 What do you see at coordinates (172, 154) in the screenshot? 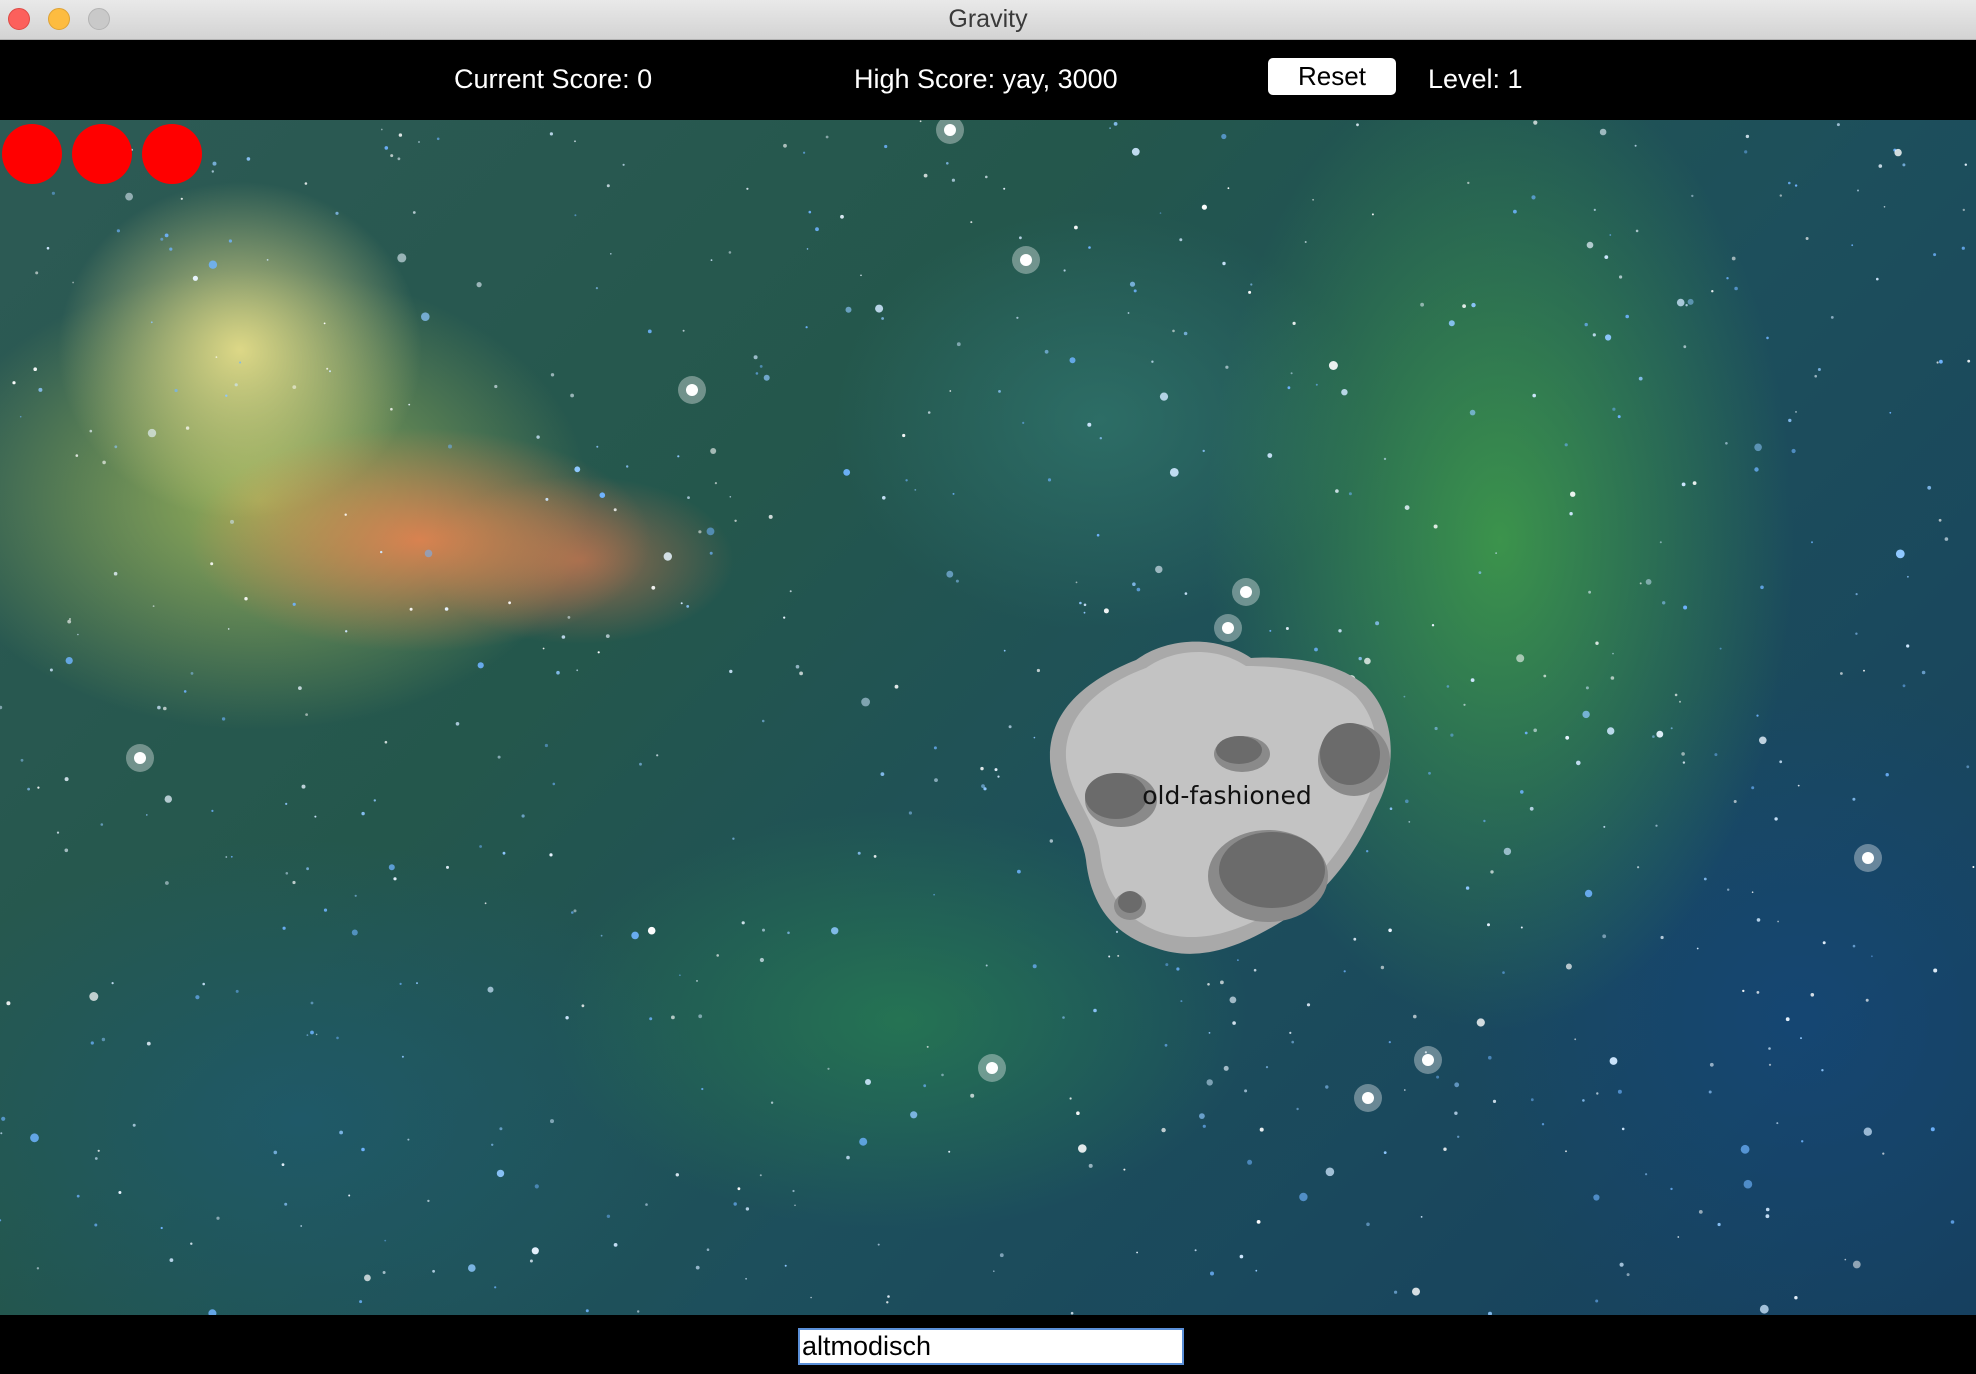
I see `life-indicator` at bounding box center [172, 154].